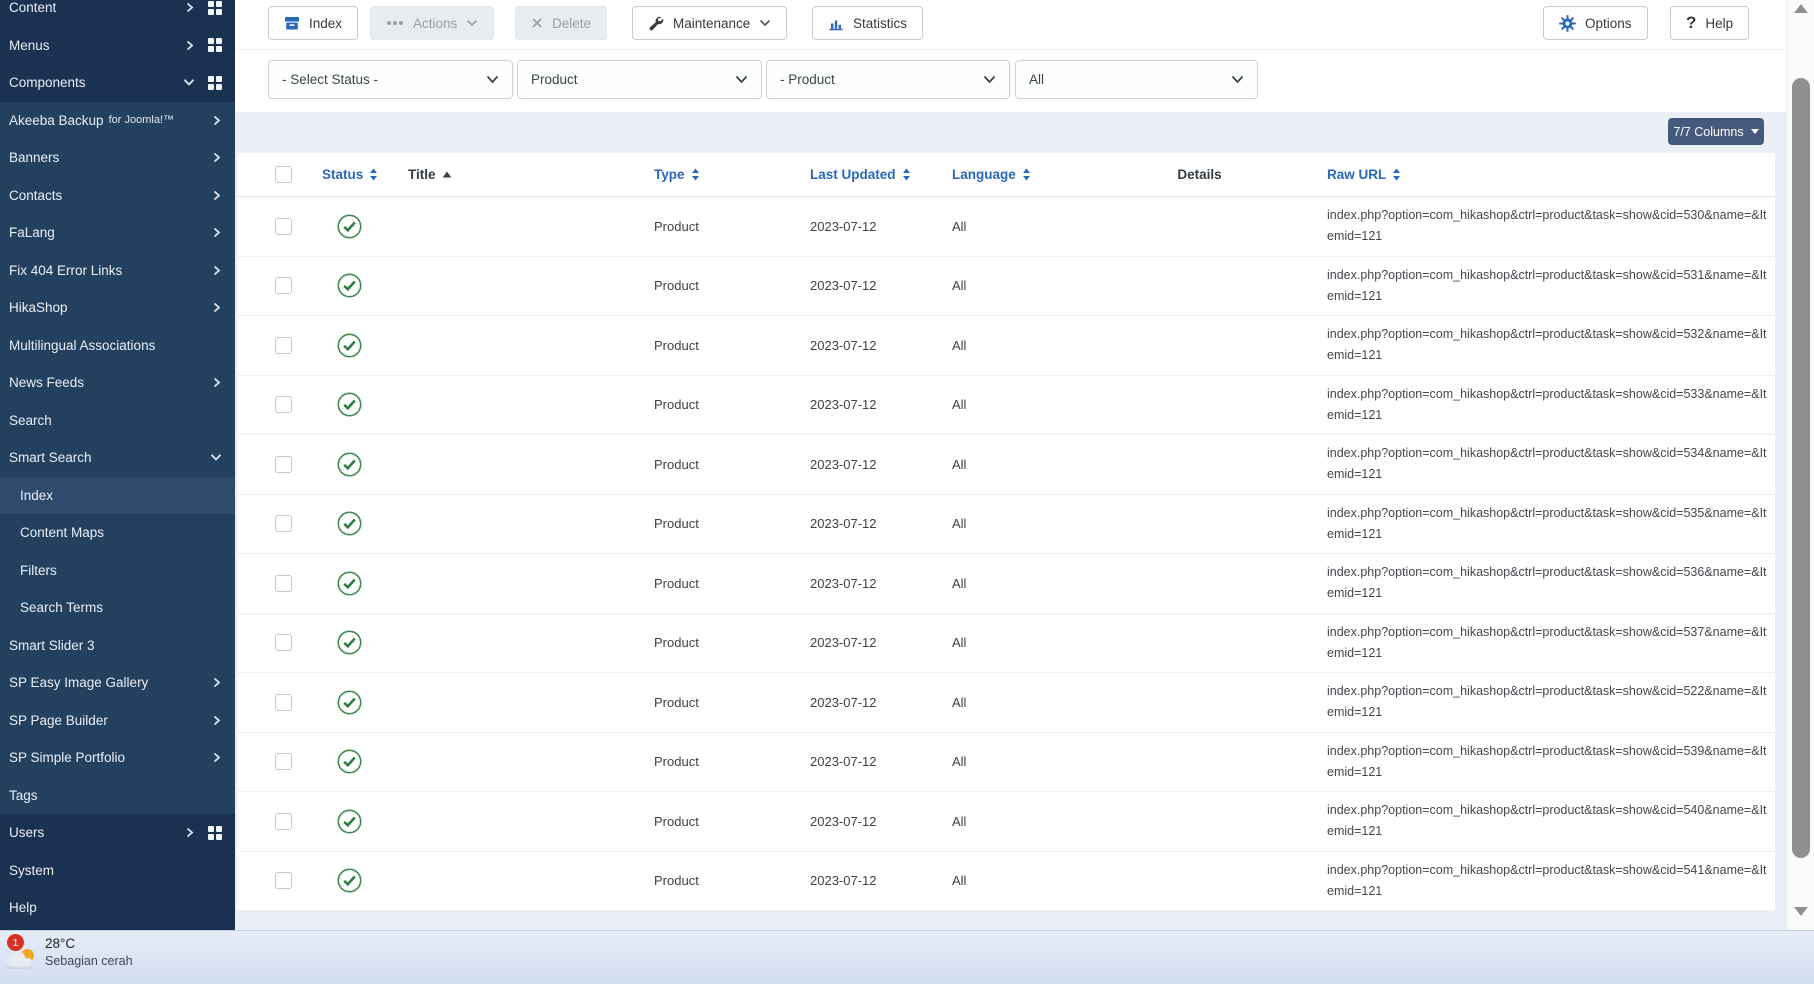 The width and height of the screenshot is (1814, 984). I want to click on content-map-filter-select: - Product, so click(888, 79).